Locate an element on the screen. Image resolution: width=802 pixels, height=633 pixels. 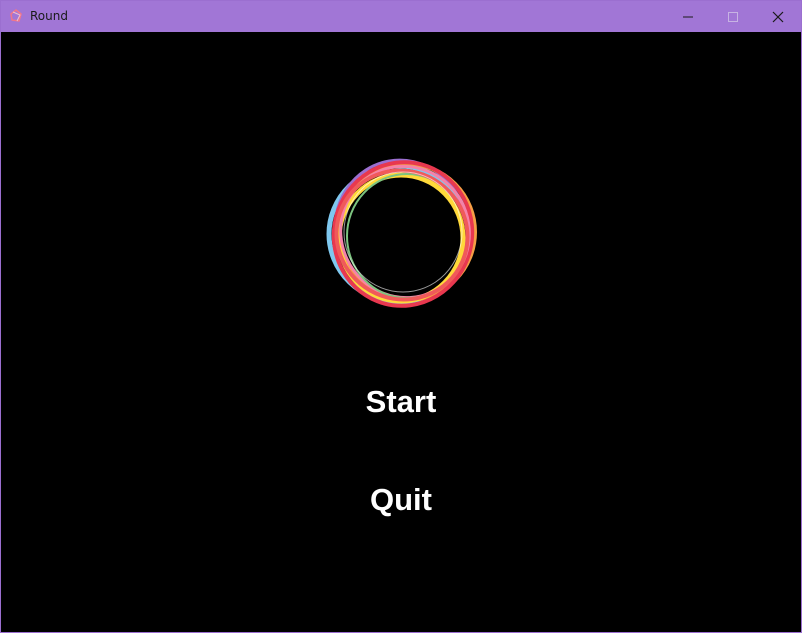
close-button is located at coordinates (777, 16).